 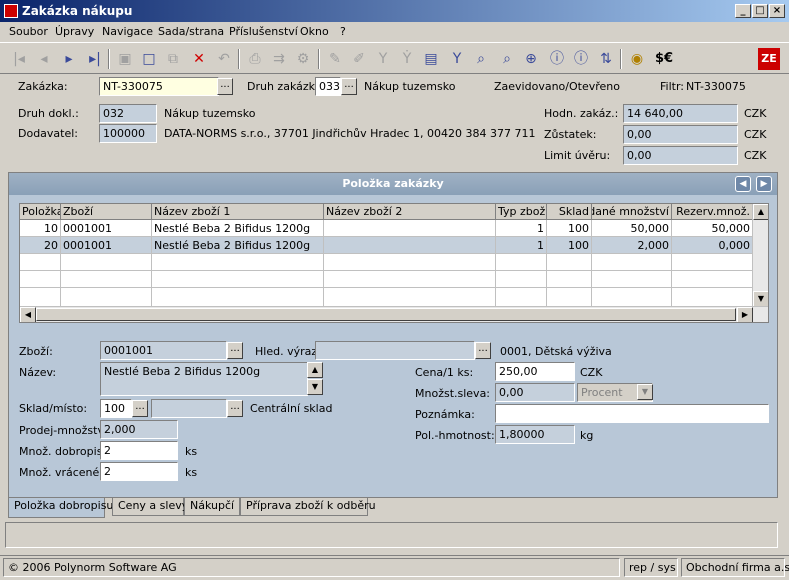 I want to click on druh-zakazk-input: 033, so click(x=328, y=86).